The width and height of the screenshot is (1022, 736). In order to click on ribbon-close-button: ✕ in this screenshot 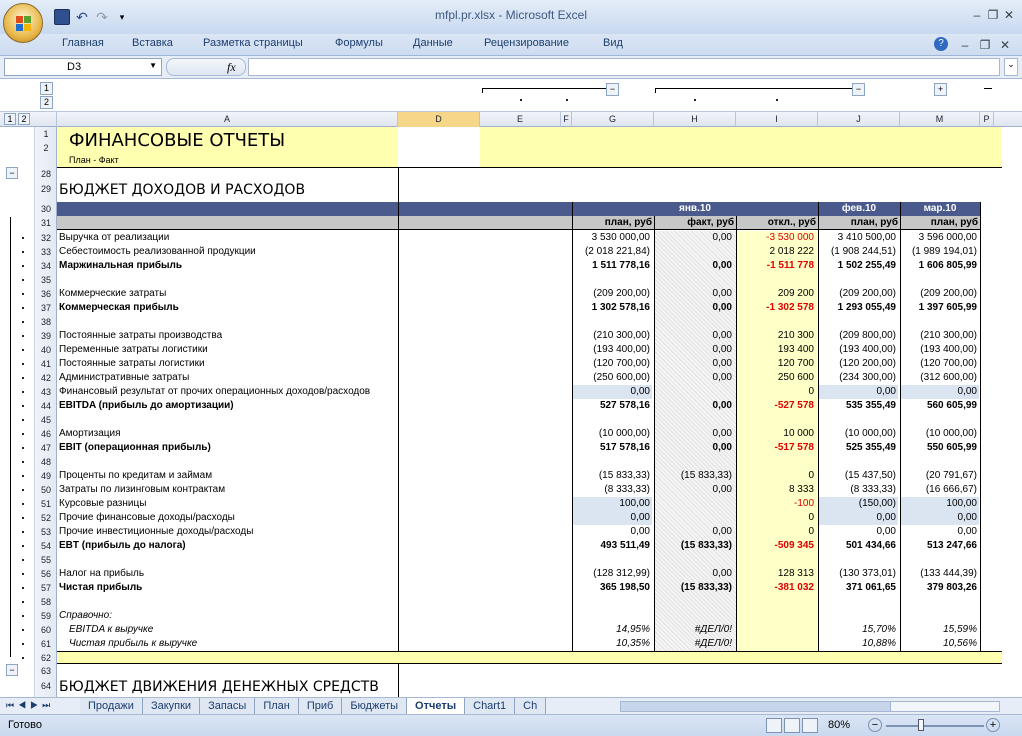, I will do `click(1005, 45)`.